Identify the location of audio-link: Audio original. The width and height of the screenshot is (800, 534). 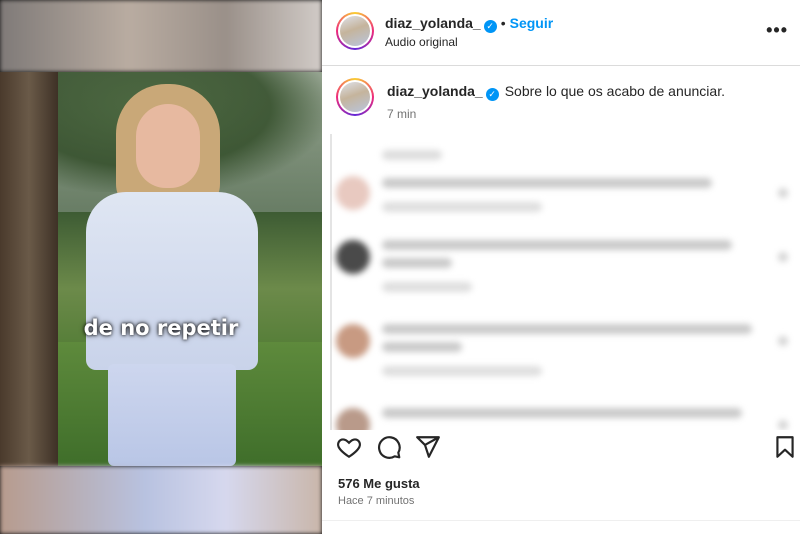
(421, 42).